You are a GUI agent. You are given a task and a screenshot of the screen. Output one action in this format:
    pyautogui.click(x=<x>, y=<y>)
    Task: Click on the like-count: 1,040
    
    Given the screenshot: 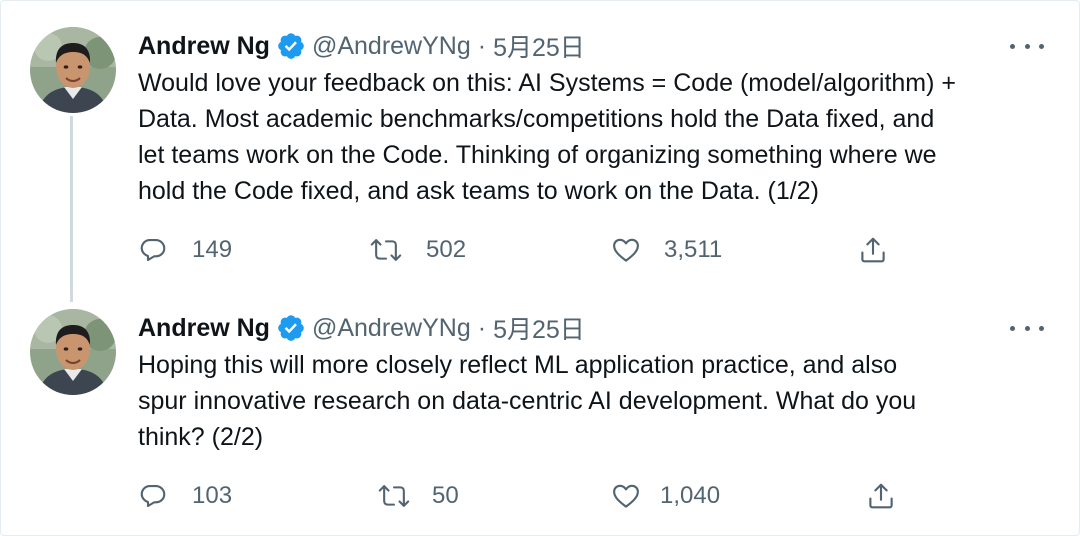 What is the action you would take?
    pyautogui.click(x=690, y=495)
    